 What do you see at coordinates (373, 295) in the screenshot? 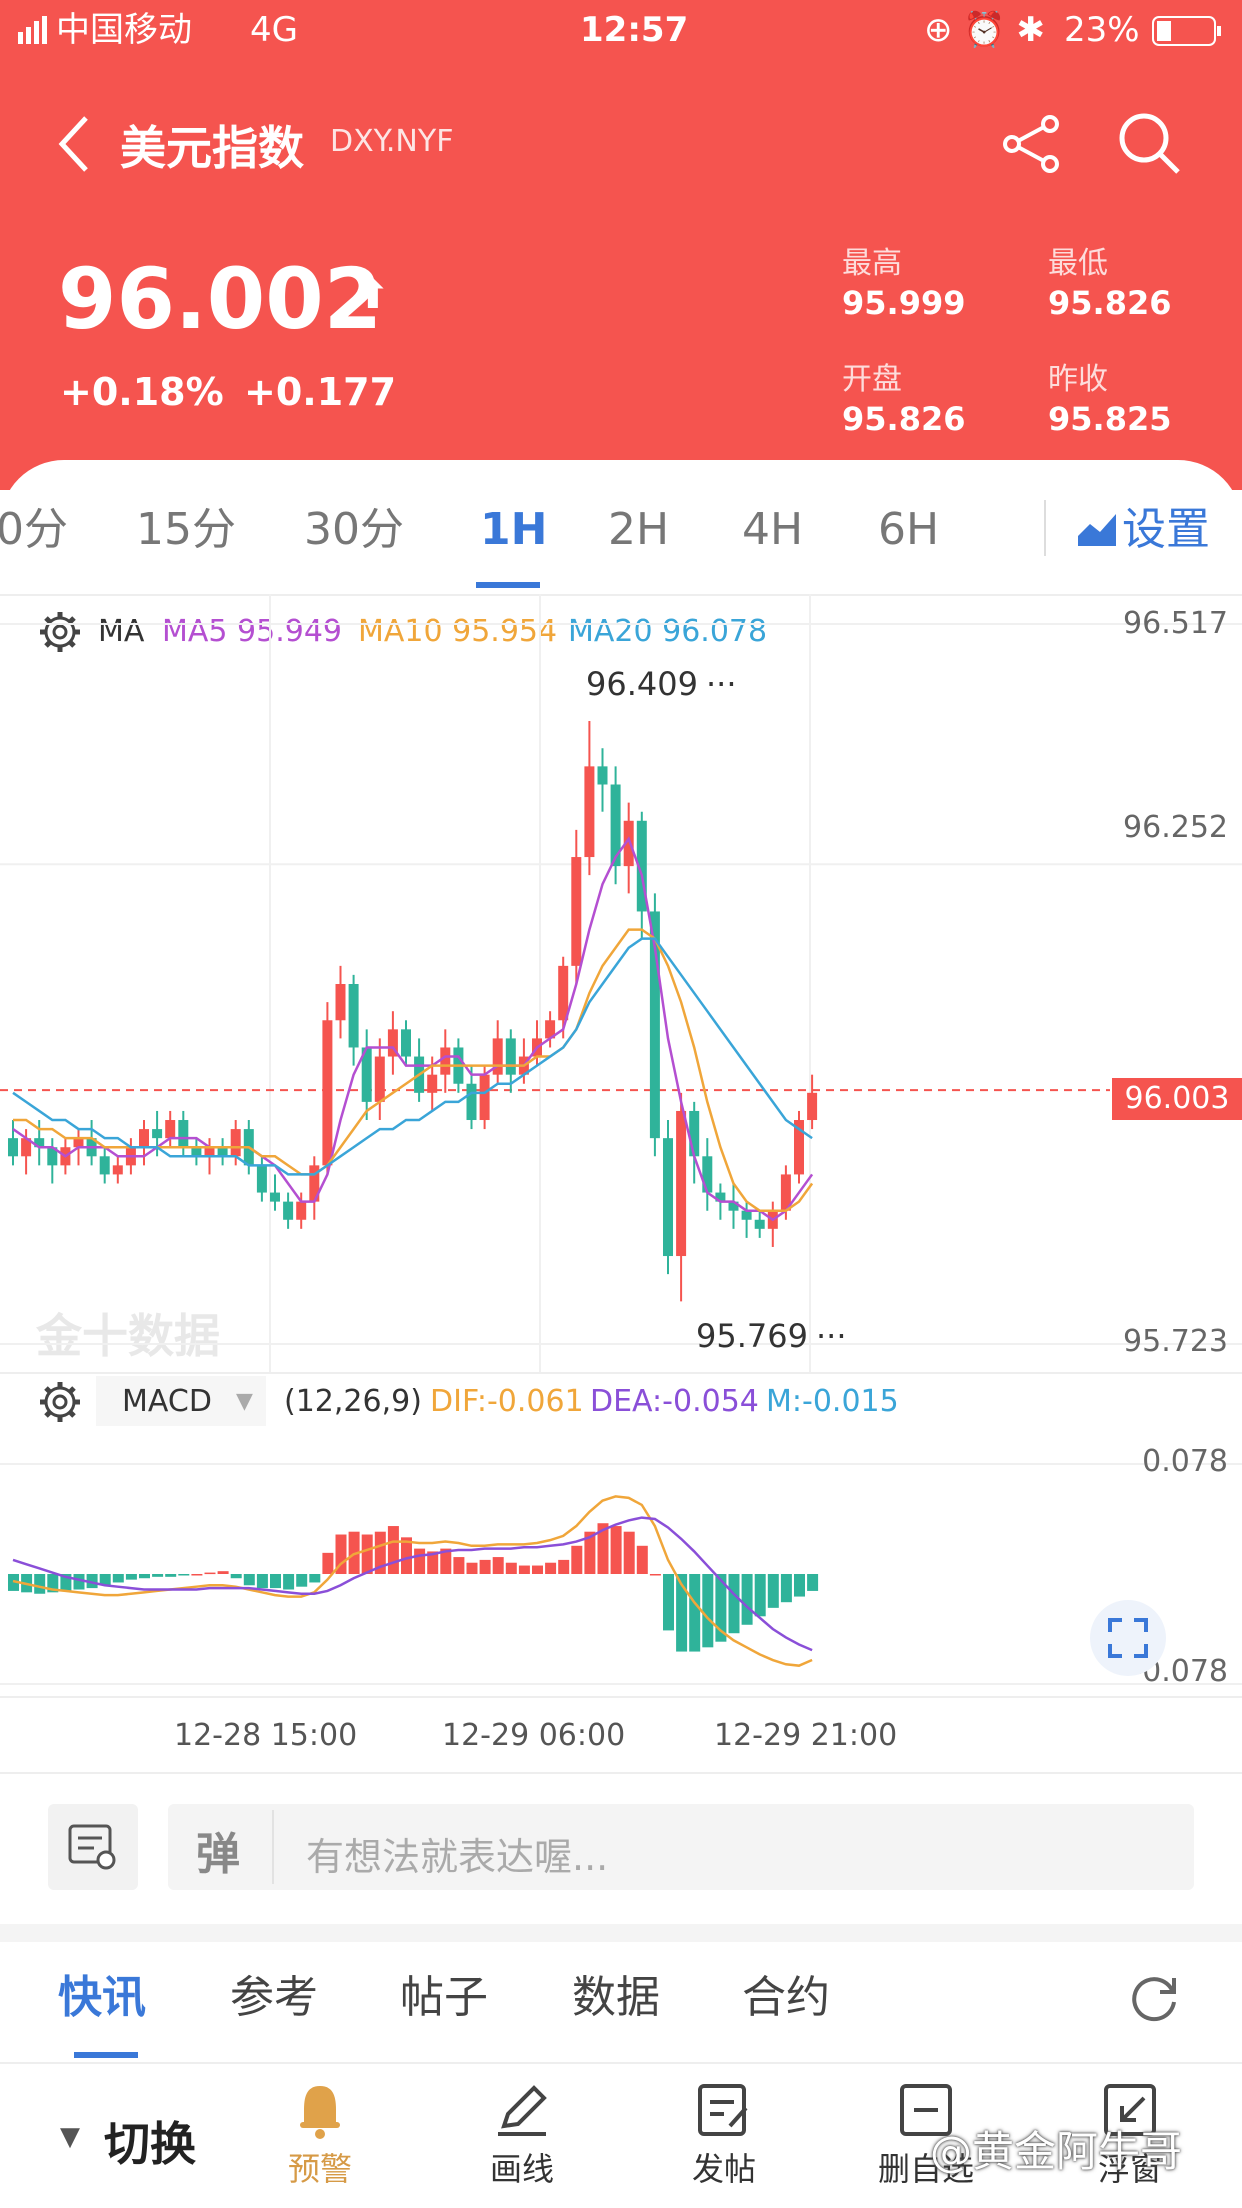
I see `up-arrow-icon: ⬆` at bounding box center [373, 295].